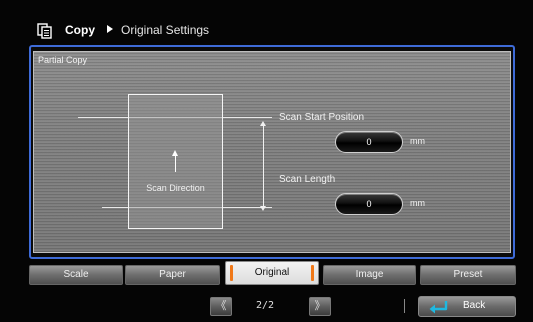 The image size is (533, 322). I want to click on scan-start-position-label: Scan Start Position, so click(322, 117).